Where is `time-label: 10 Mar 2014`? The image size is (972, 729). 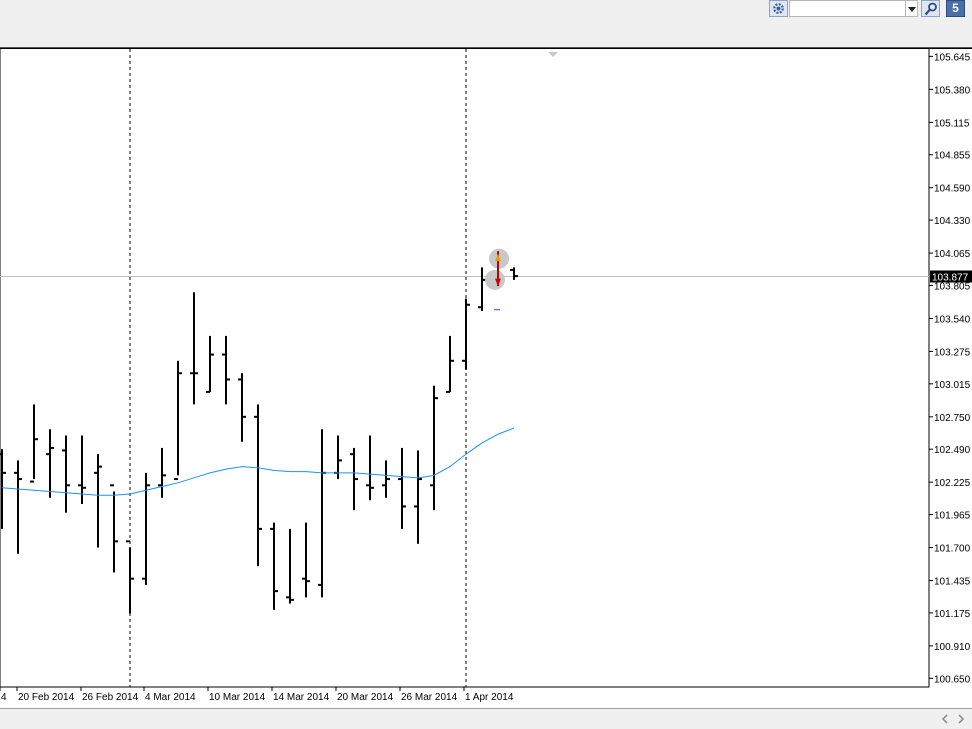 time-label: 10 Mar 2014 is located at coordinates (237, 697).